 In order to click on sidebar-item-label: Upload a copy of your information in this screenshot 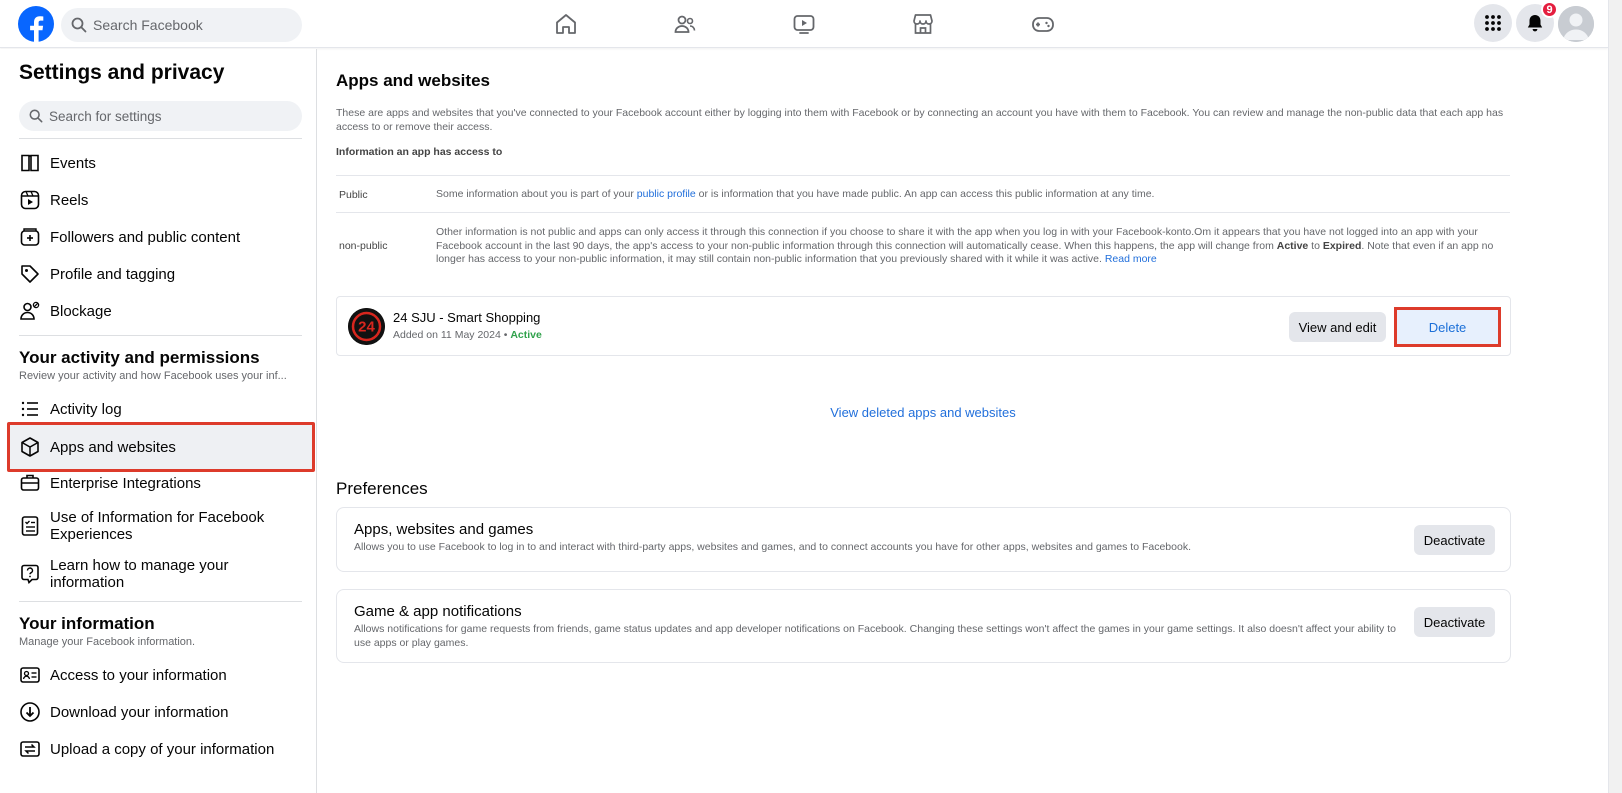, I will do `click(162, 749)`.